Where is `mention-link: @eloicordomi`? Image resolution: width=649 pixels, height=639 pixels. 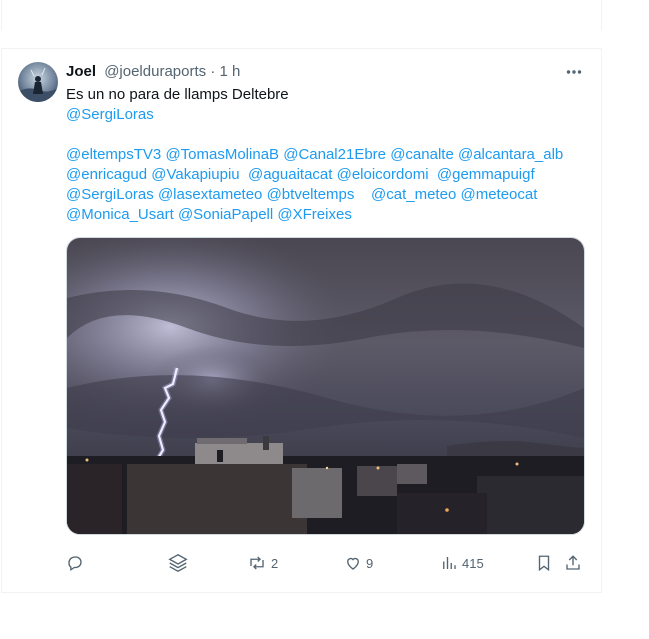
mention-link: @eloicordomi is located at coordinates (383, 174).